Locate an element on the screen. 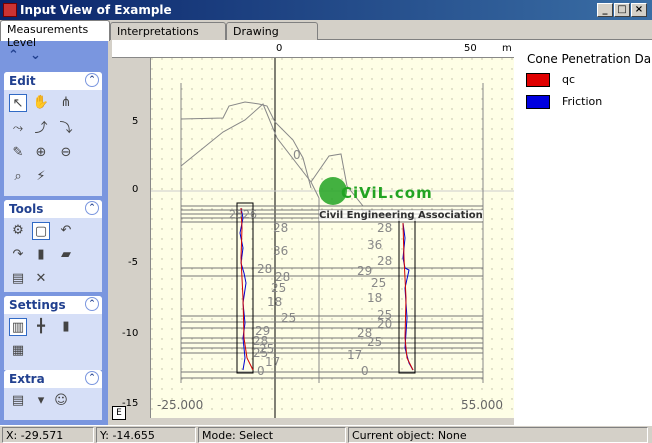 The height and width of the screenshot is (443, 652). extra-panel: Extra ⌃ ▤ ▾ ☺ is located at coordinates (53, 395).